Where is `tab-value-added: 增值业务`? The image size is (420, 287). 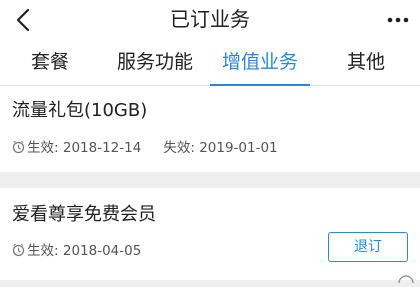
tab-value-added: 增值业务 is located at coordinates (260, 63).